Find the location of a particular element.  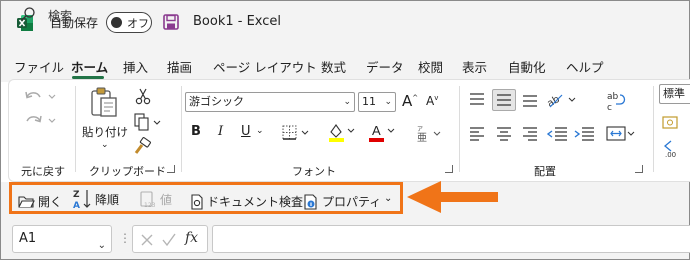

inspect-document-icon is located at coordinates (197, 201).